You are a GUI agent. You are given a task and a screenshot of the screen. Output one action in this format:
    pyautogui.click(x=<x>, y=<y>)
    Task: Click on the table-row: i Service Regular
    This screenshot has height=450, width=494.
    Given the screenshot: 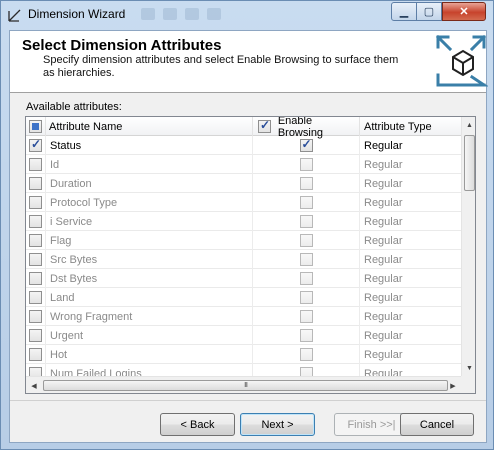 What is the action you would take?
    pyautogui.click(x=243, y=221)
    